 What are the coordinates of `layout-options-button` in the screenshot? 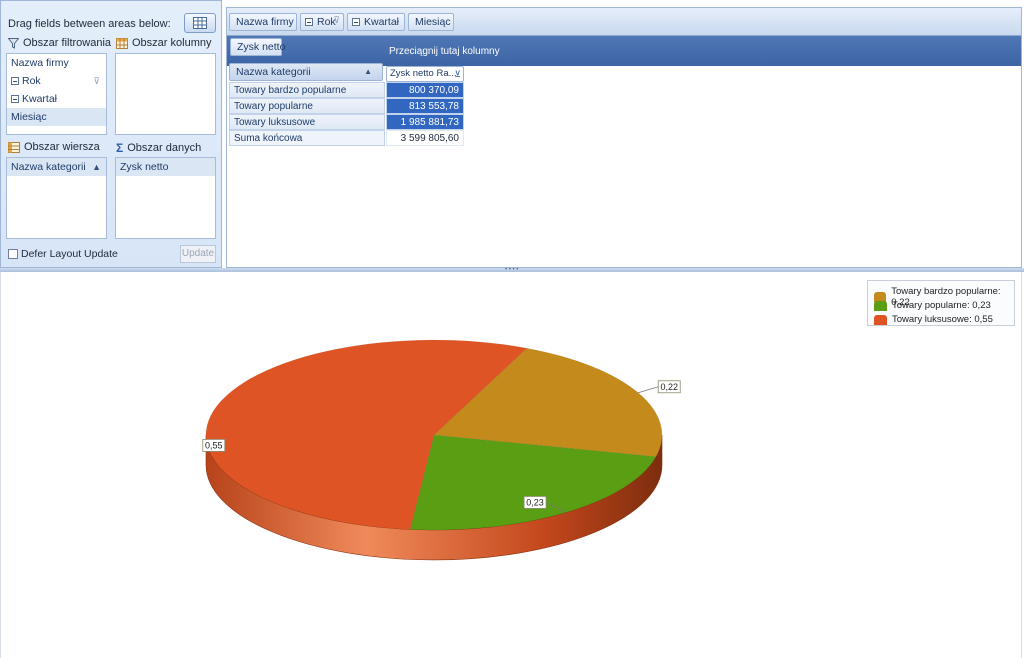 It's located at (200, 23).